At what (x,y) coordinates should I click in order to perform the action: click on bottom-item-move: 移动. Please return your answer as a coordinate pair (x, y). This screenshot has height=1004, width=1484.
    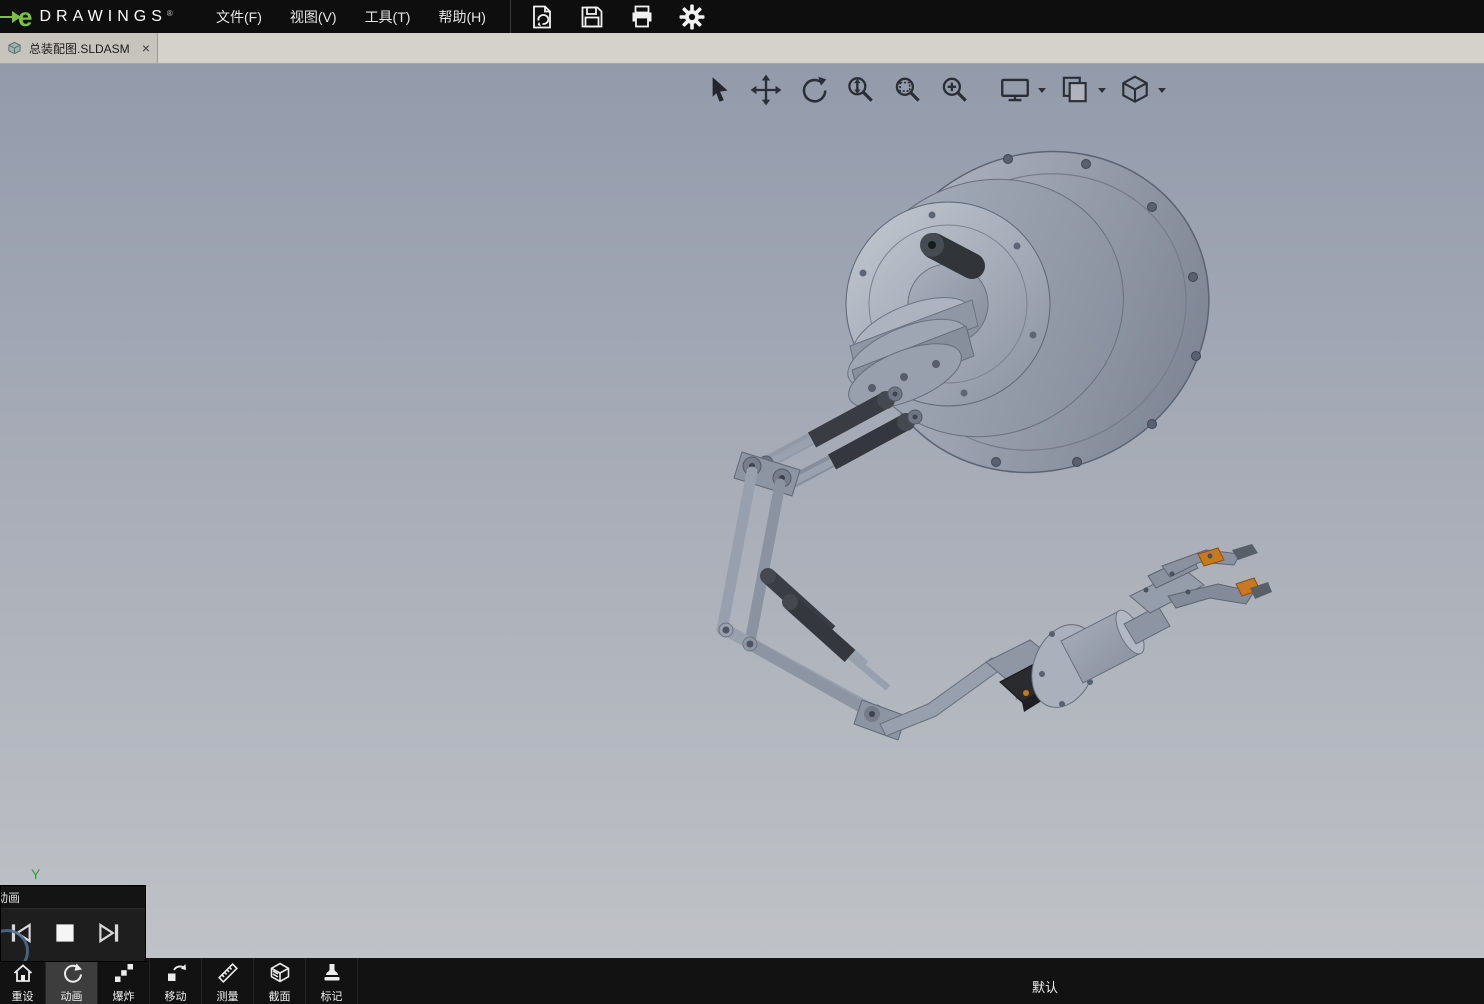
    Looking at the image, I should click on (176, 981).